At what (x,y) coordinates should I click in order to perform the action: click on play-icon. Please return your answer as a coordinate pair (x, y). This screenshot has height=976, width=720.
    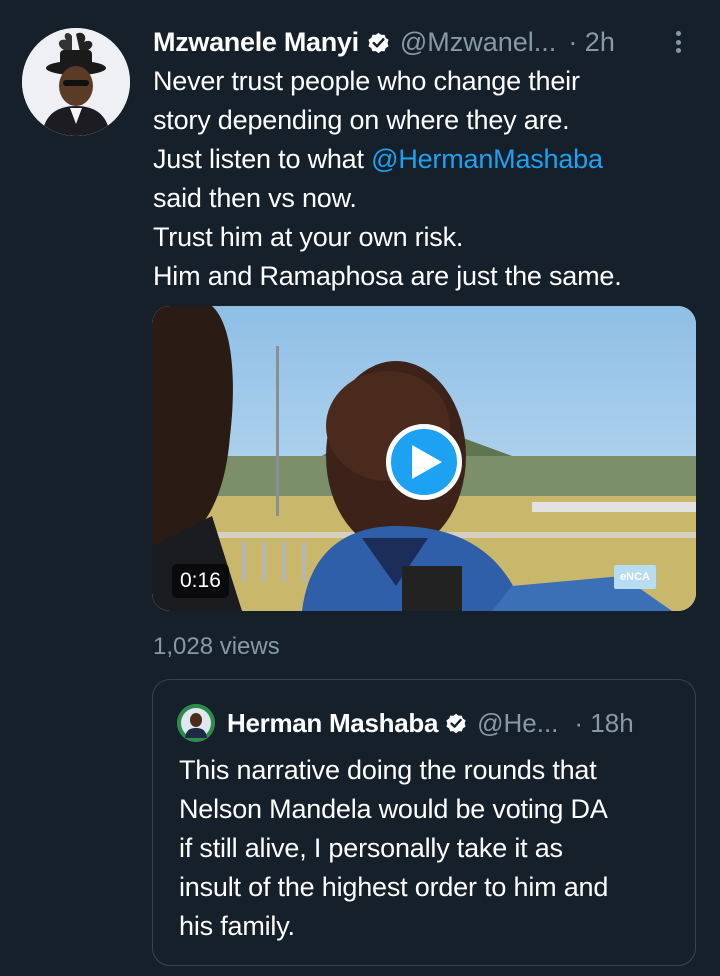
    Looking at the image, I should click on (427, 462).